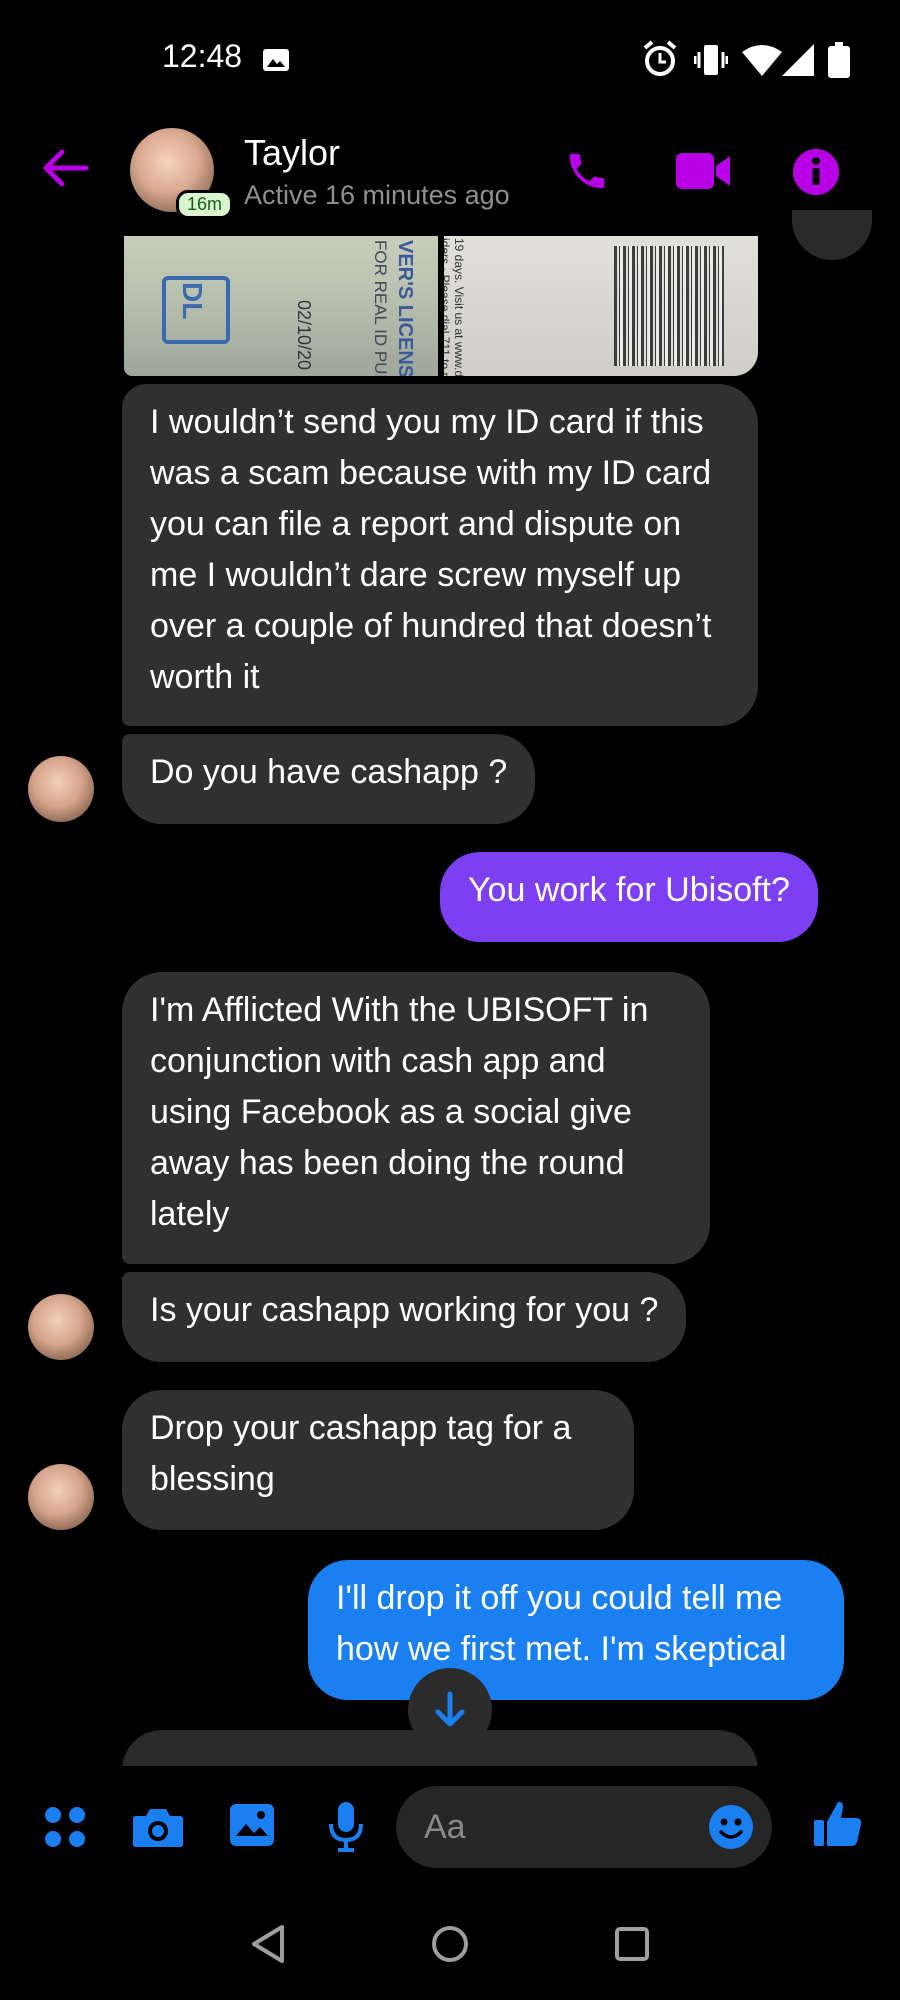 This screenshot has height=2000, width=900. Describe the element at coordinates (660, 59) in the screenshot. I see `alarm-icon` at that location.